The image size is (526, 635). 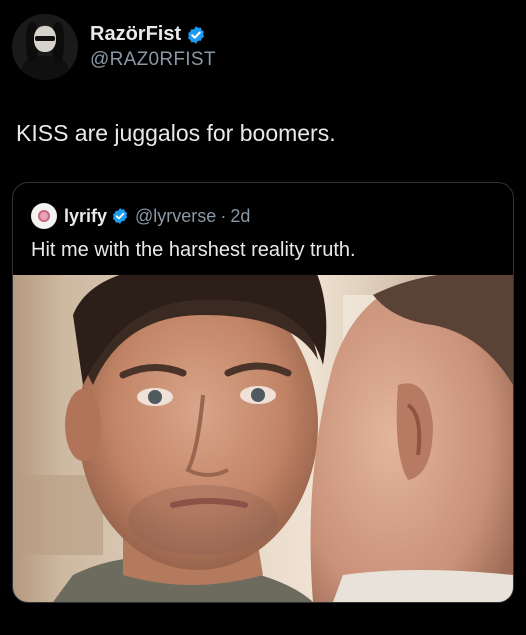 What do you see at coordinates (153, 47) in the screenshot?
I see `author-names: RazörFist @RAZ0RFIST` at bounding box center [153, 47].